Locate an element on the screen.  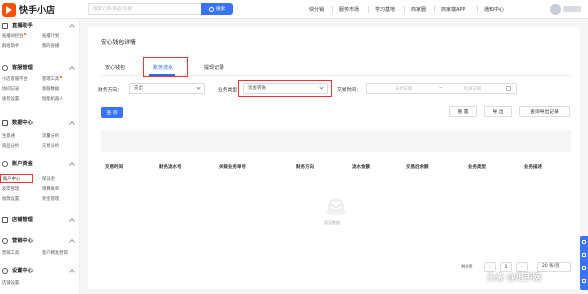
topnav-service-market: 服务市场 is located at coordinates (349, 9).